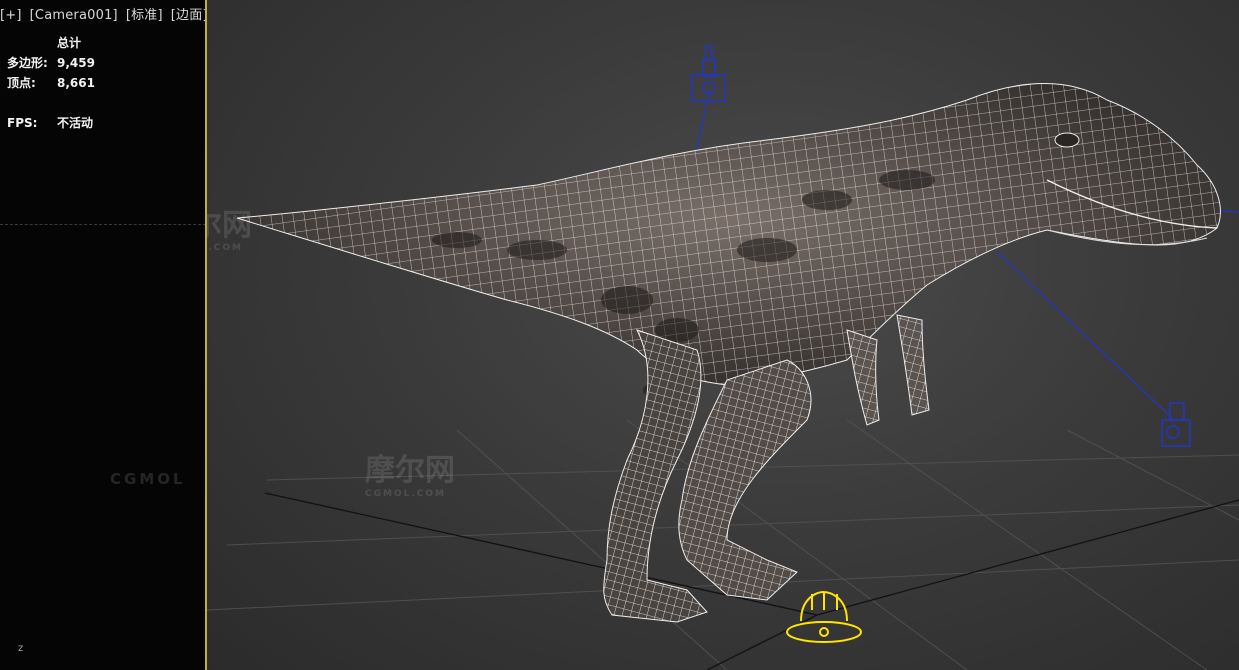 The height and width of the screenshot is (670, 1239). I want to click on fps-value: 不活动, so click(75, 123).